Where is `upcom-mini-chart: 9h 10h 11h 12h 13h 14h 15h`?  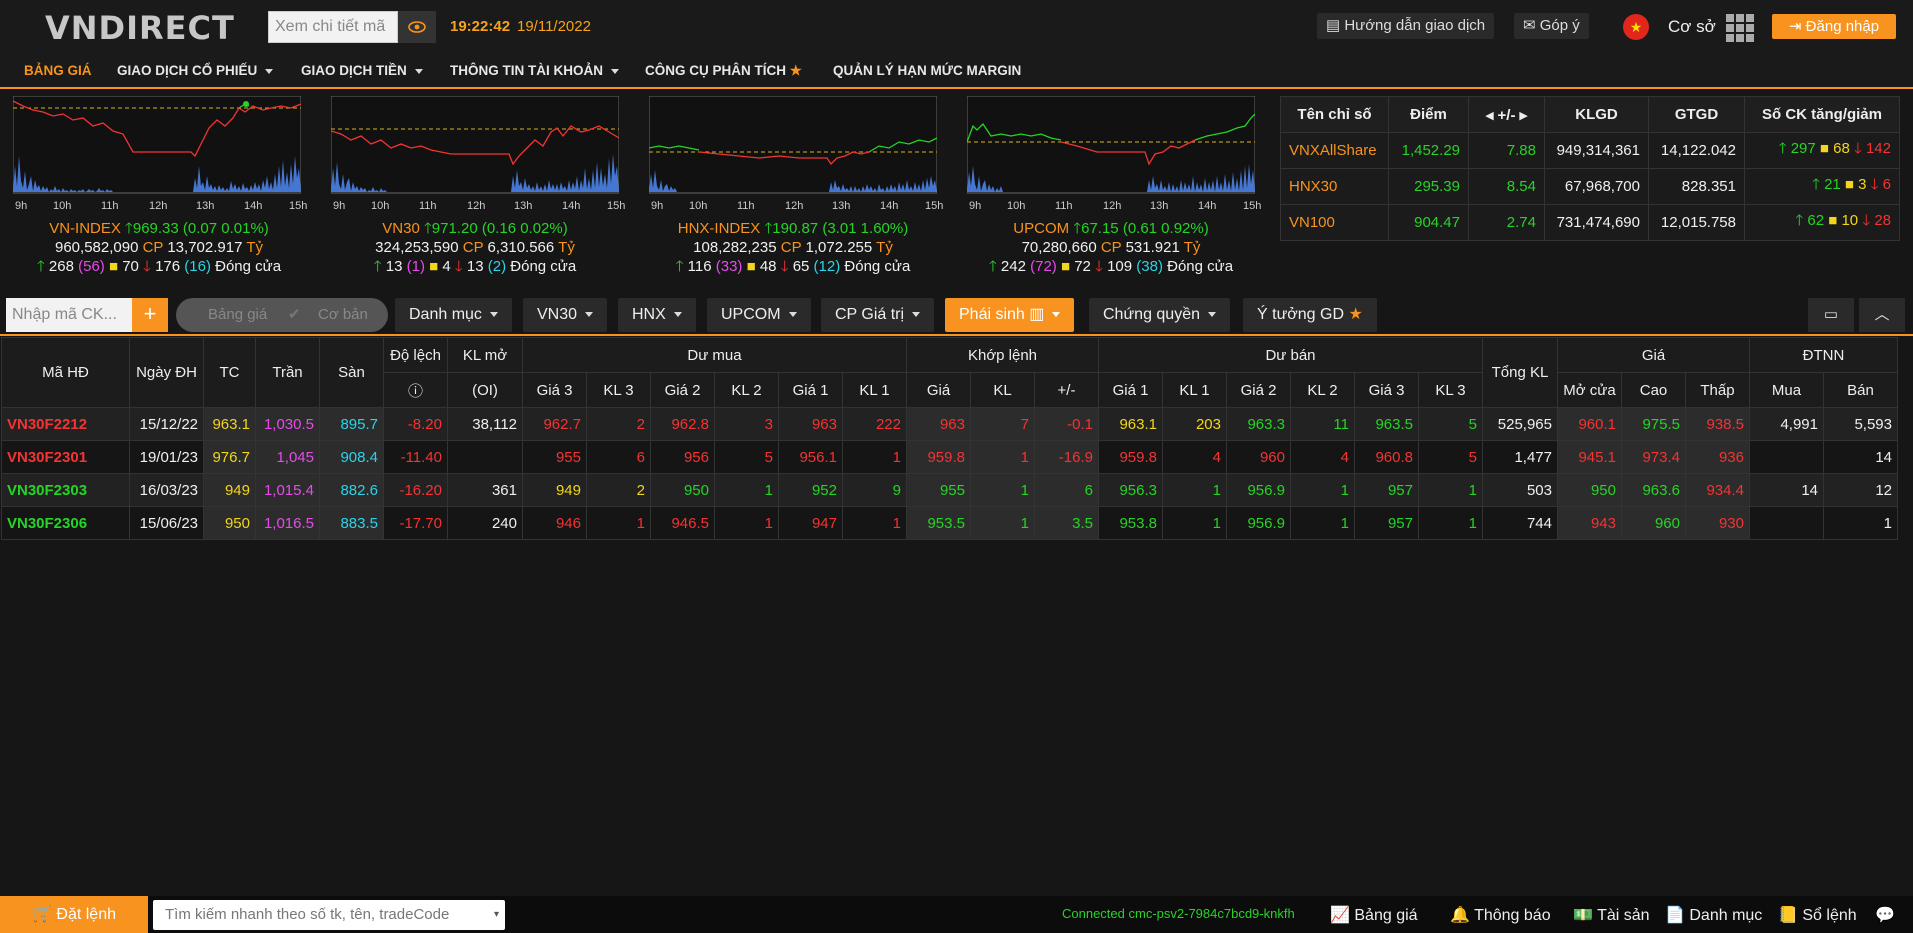 upcom-mini-chart: 9h 10h 11h 12h 13h 14h 15h is located at coordinates (1114, 154).